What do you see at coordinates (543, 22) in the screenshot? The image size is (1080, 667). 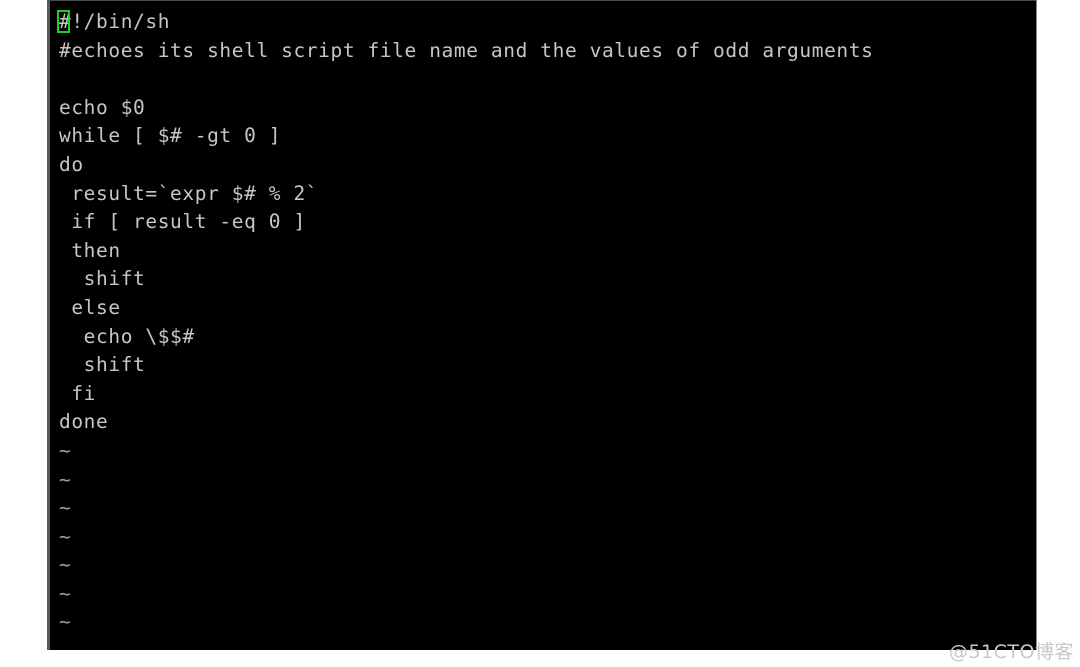 I see `editor-code-line: #!/bin/sh` at bounding box center [543, 22].